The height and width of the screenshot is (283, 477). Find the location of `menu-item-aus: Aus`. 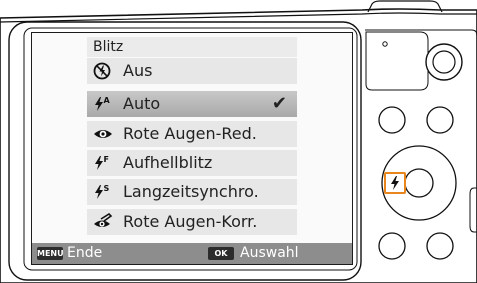

menu-item-aus: Aus is located at coordinates (192, 71).